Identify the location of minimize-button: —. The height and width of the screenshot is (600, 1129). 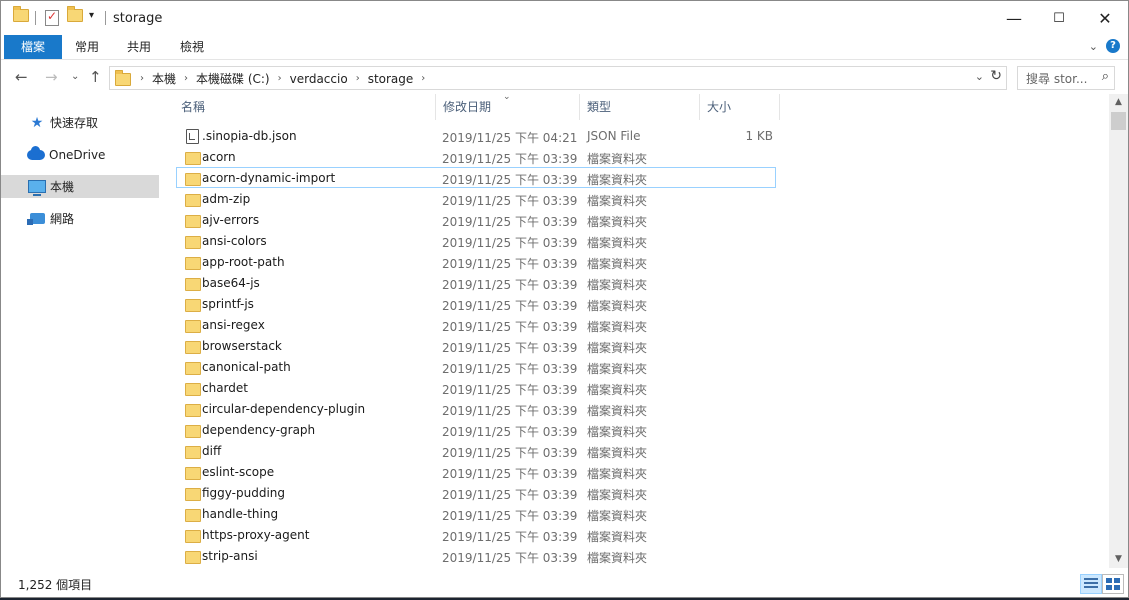
(1014, 18).